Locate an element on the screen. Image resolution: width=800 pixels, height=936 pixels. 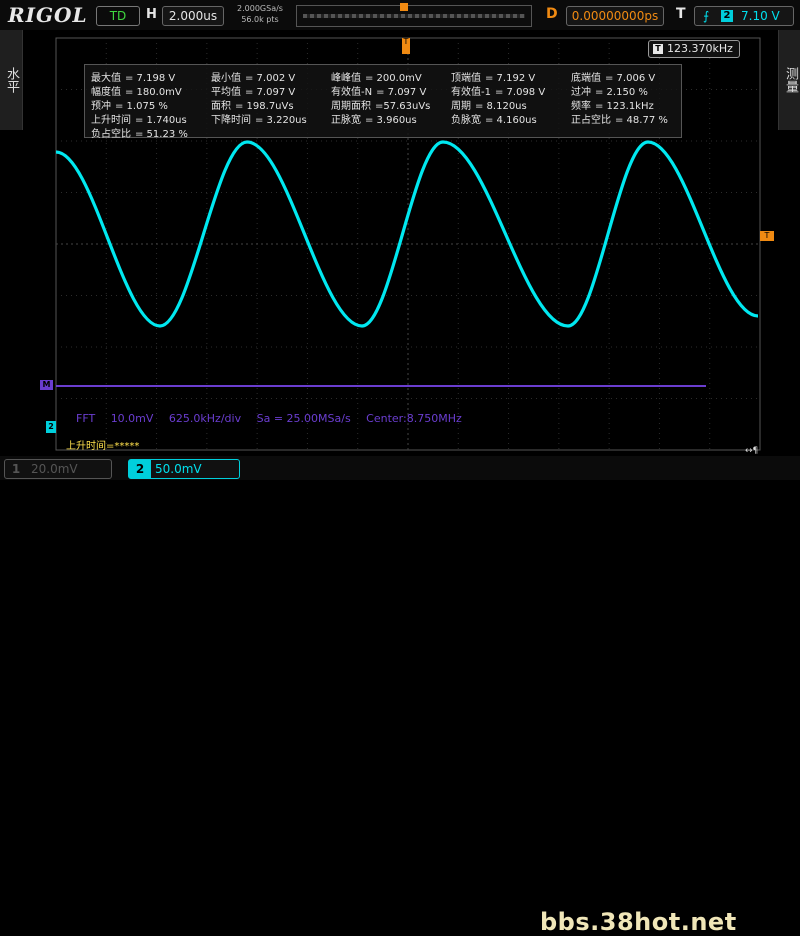
fft-freq-div: 625.0kHz/div is located at coordinates (205, 418).